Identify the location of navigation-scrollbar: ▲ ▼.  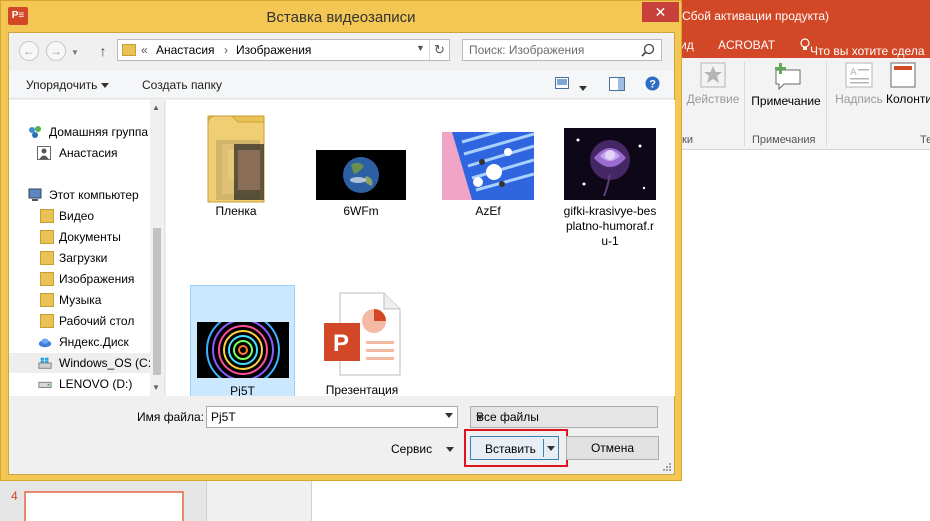
(157, 248).